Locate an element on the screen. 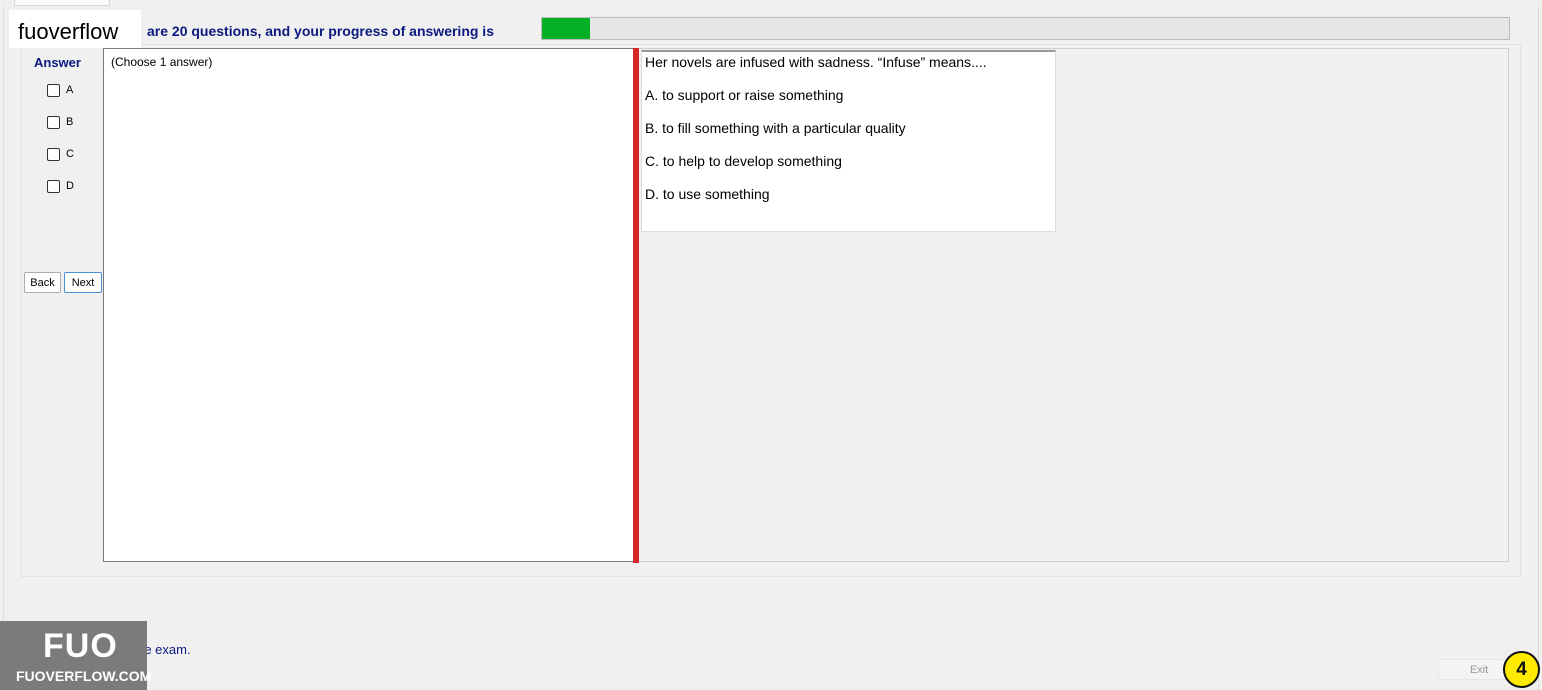 This screenshot has width=1542, height=690. back-button: Back is located at coordinates (42, 282).